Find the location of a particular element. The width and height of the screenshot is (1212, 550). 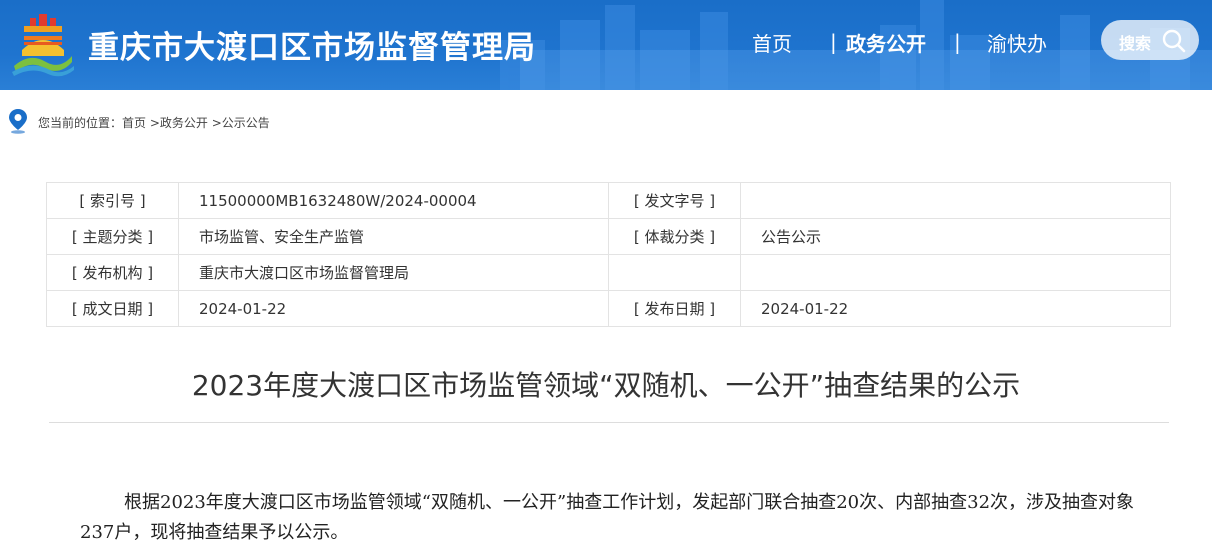

table-row: [ 成文日期 ] 2024-01-22 [ 发布日期 ] 2024-01-22 is located at coordinates (608, 308).